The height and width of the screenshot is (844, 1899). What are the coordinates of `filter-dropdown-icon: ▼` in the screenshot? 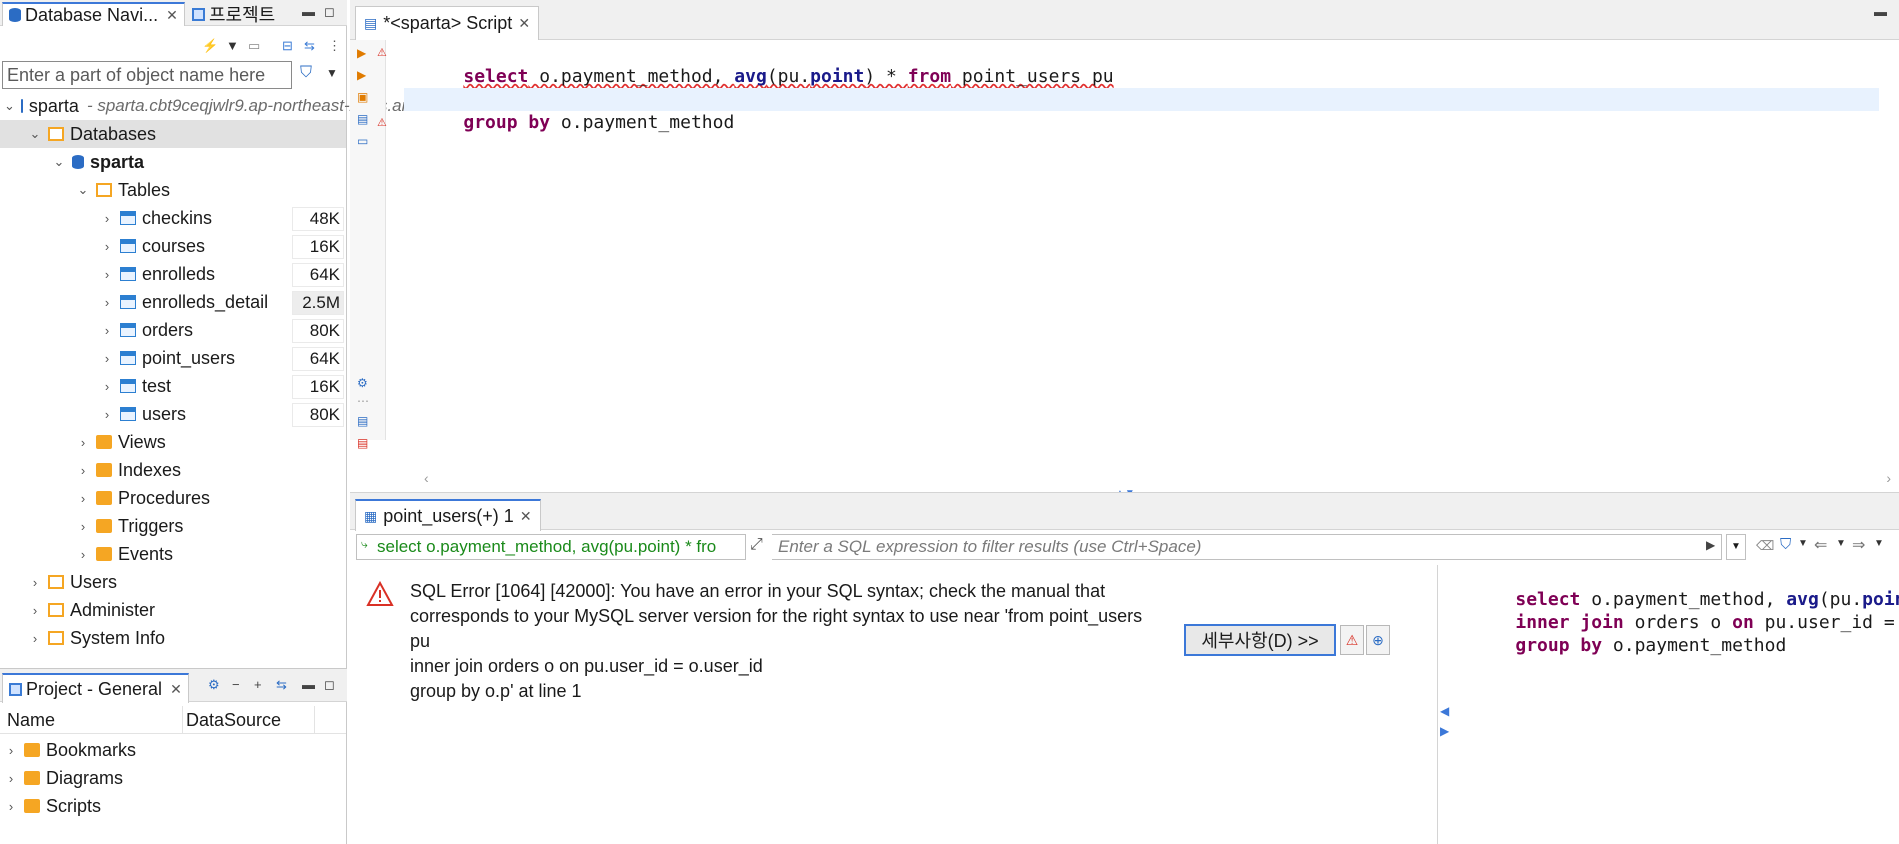 It's located at (332, 73).